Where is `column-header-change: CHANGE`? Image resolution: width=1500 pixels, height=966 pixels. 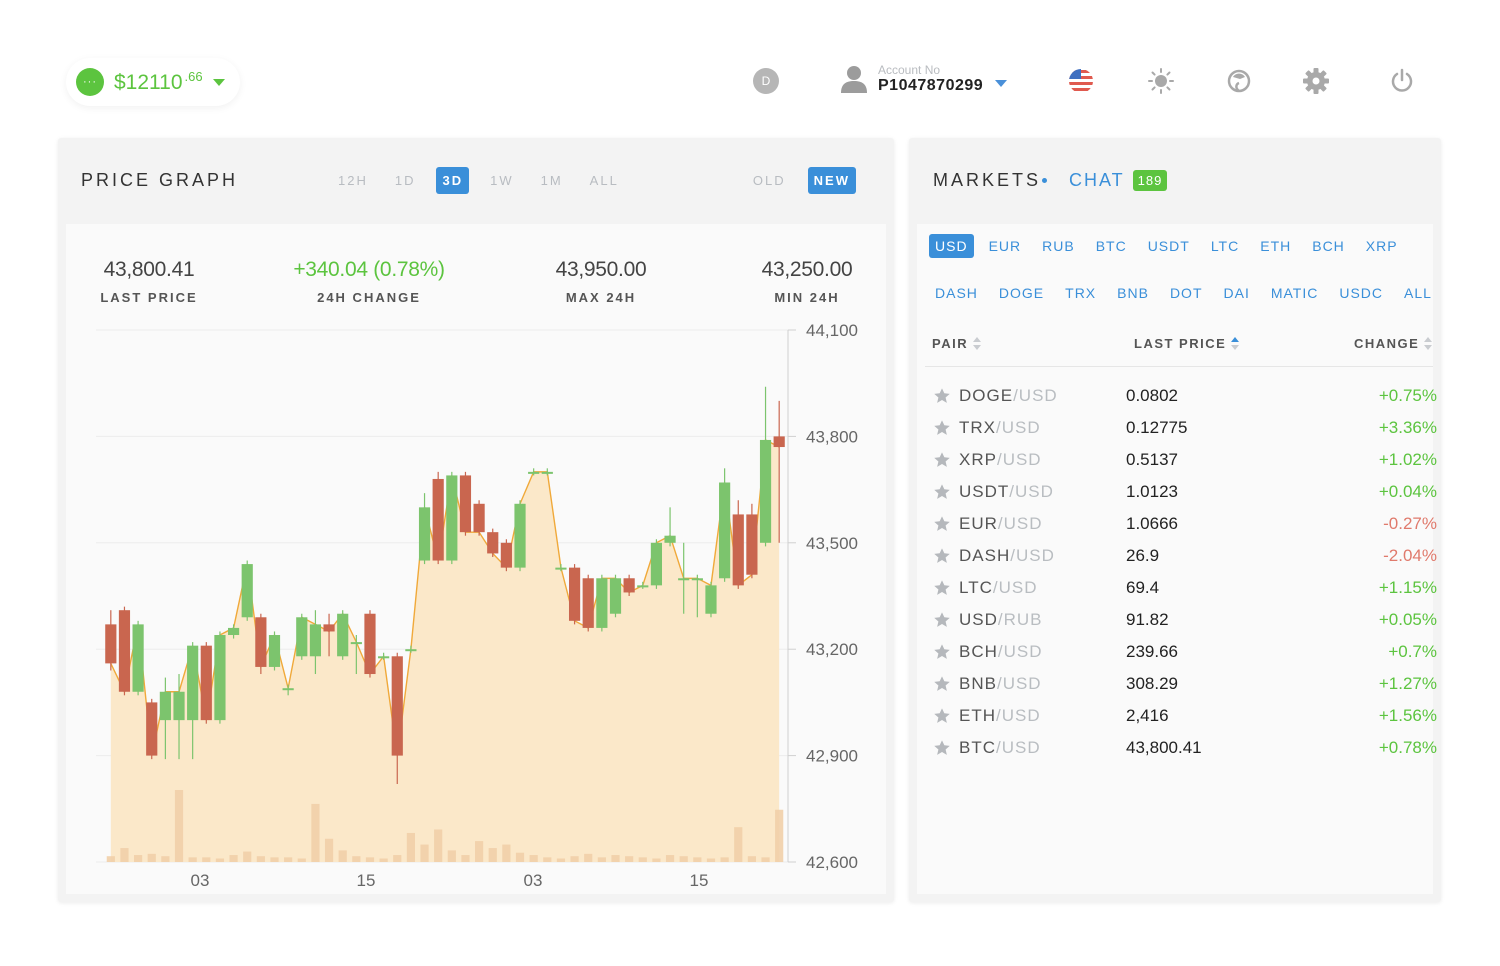 column-header-change: CHANGE is located at coordinates (1393, 343).